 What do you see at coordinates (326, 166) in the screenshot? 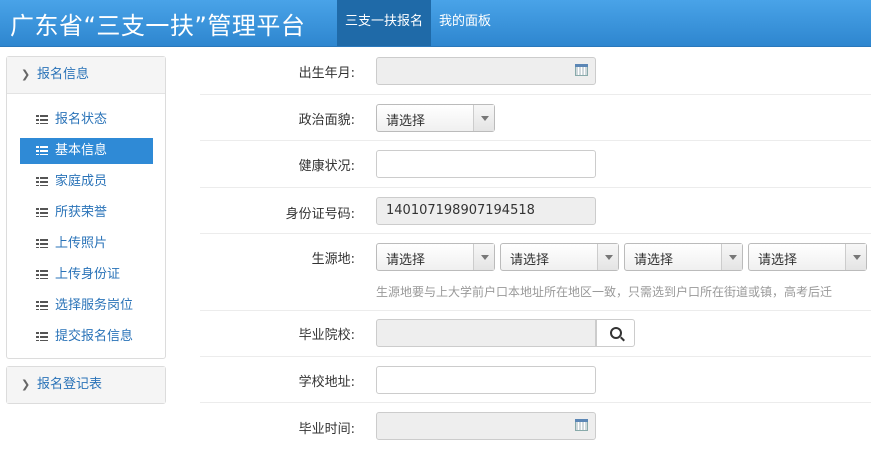
I see `health-label: 健康状况:` at bounding box center [326, 166].